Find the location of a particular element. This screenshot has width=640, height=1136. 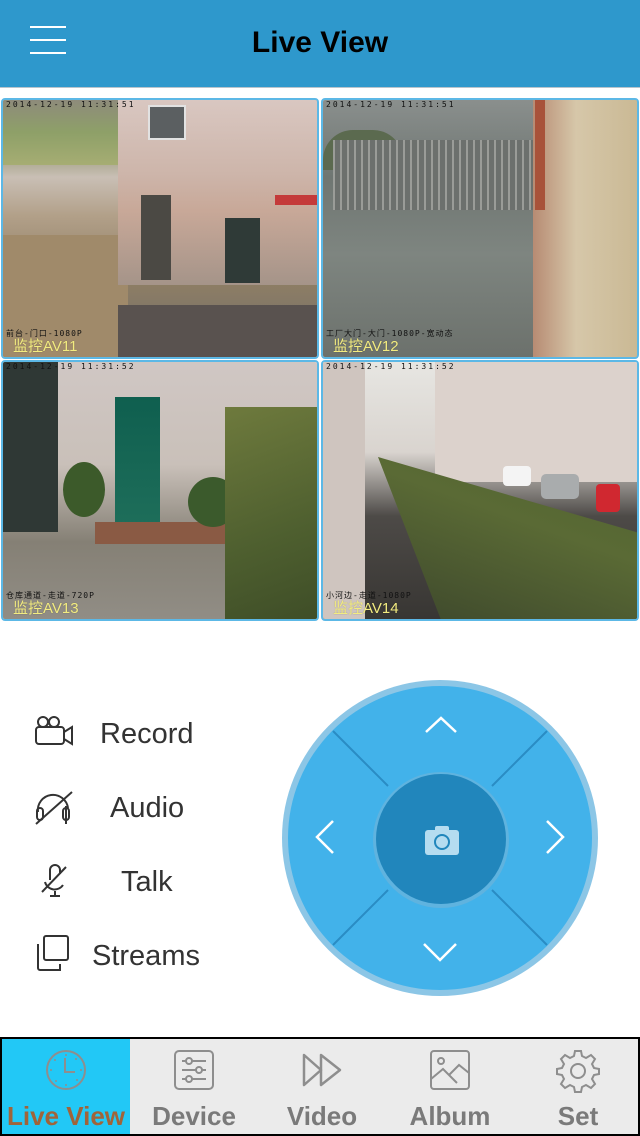

bottom-tab-bar: Live View Device Video Album Set is located at coordinates (320, 1086).